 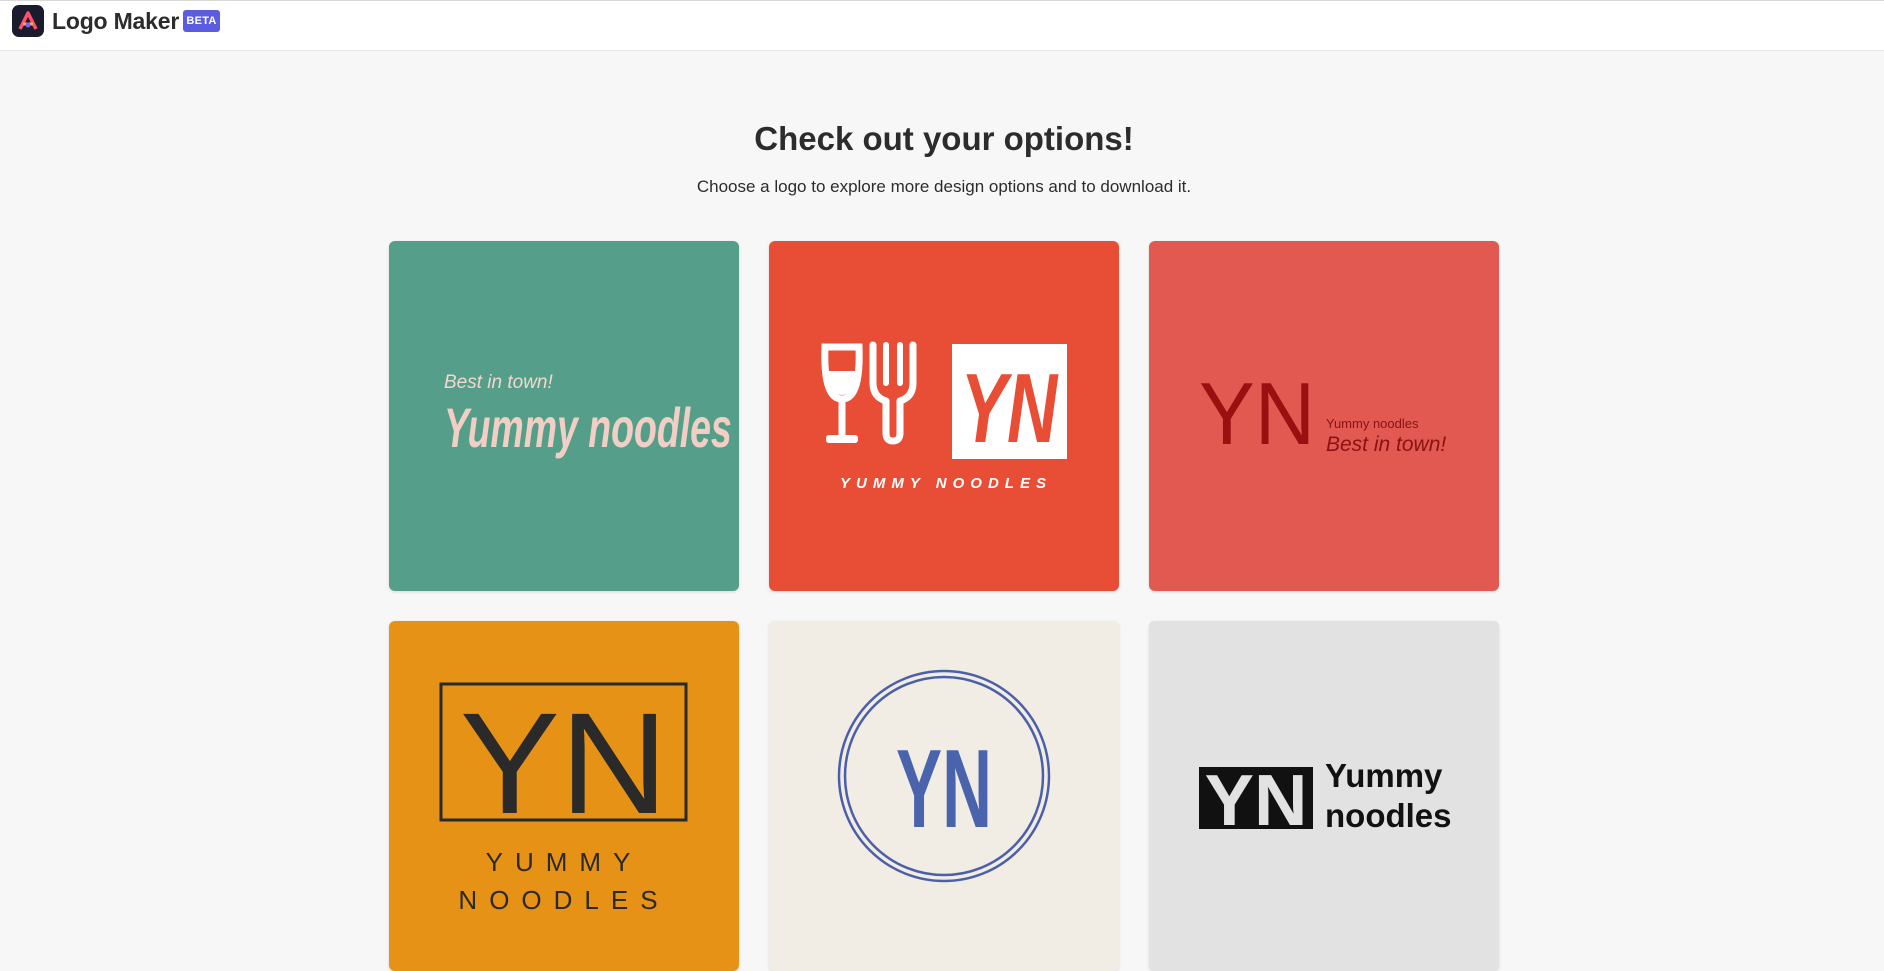 What do you see at coordinates (28, 21) in the screenshot?
I see `adobe-express-icon` at bounding box center [28, 21].